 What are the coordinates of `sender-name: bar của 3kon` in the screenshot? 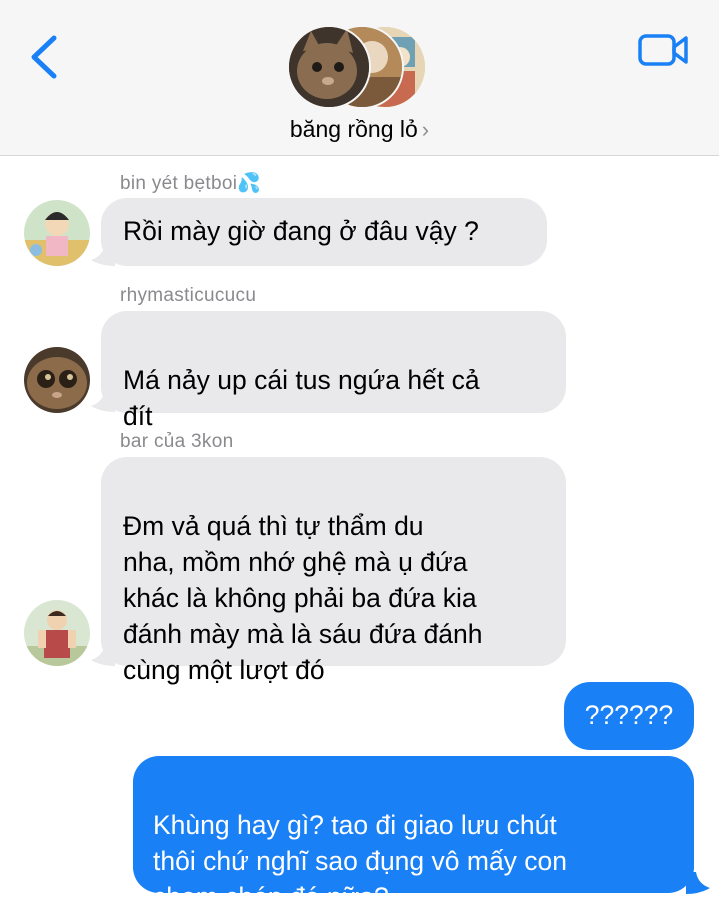 It's located at (177, 441).